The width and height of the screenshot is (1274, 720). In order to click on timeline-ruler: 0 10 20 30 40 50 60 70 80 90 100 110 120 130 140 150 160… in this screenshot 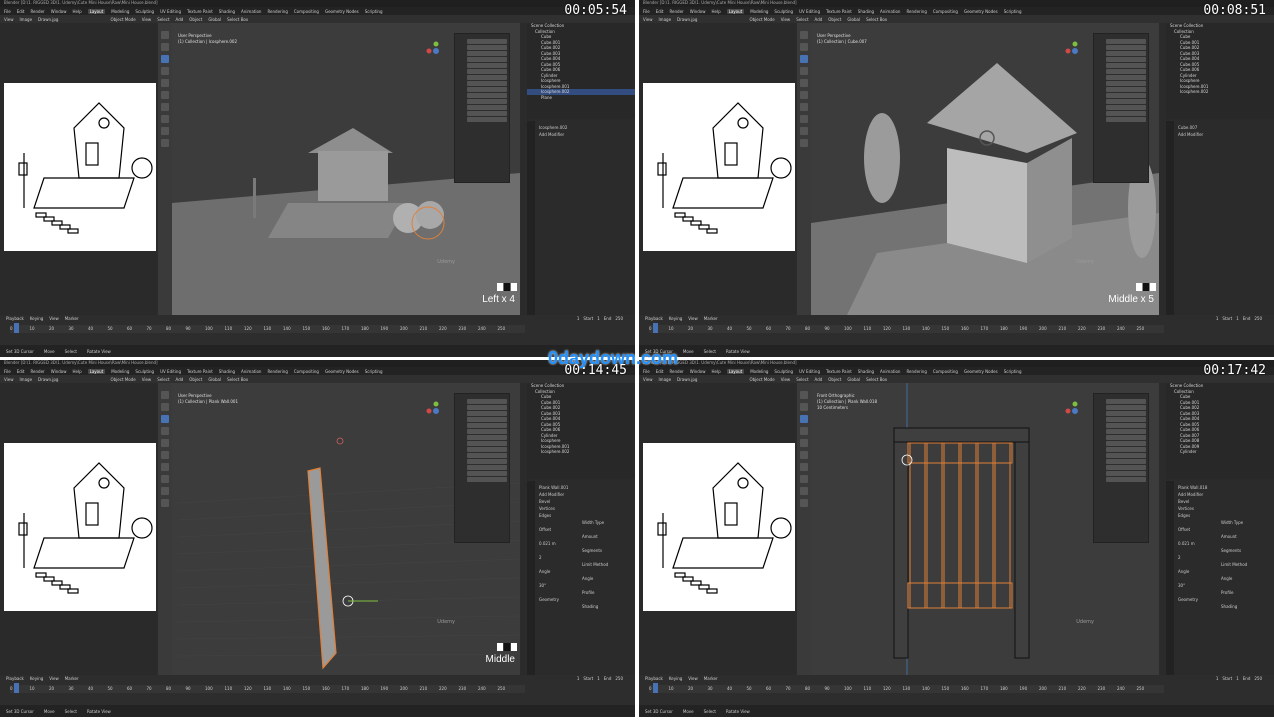, I will do `click(906, 329)`.